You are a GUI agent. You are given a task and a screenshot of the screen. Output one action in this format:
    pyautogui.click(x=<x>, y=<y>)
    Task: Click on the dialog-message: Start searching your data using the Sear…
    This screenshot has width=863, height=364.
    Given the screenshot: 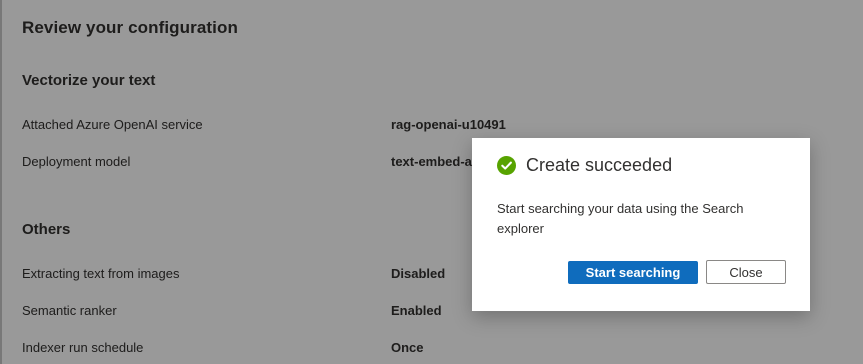 What is the action you would take?
    pyautogui.click(x=620, y=218)
    